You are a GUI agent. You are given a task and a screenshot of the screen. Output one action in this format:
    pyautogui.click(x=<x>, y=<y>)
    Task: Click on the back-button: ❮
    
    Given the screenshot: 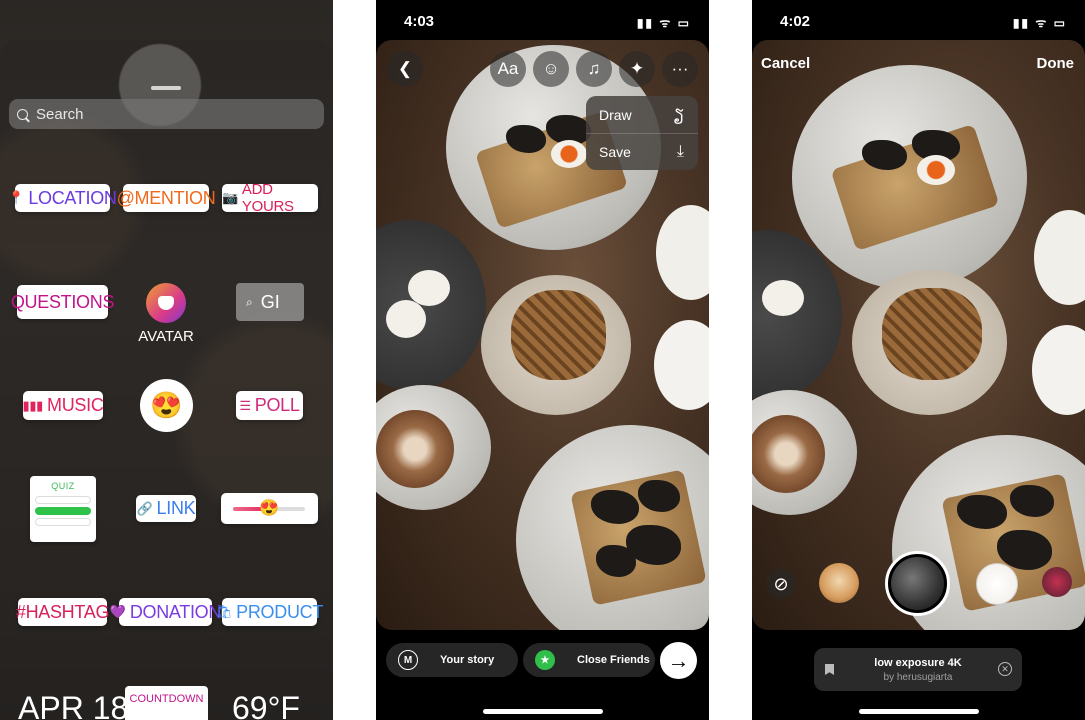 What is the action you would take?
    pyautogui.click(x=405, y=69)
    